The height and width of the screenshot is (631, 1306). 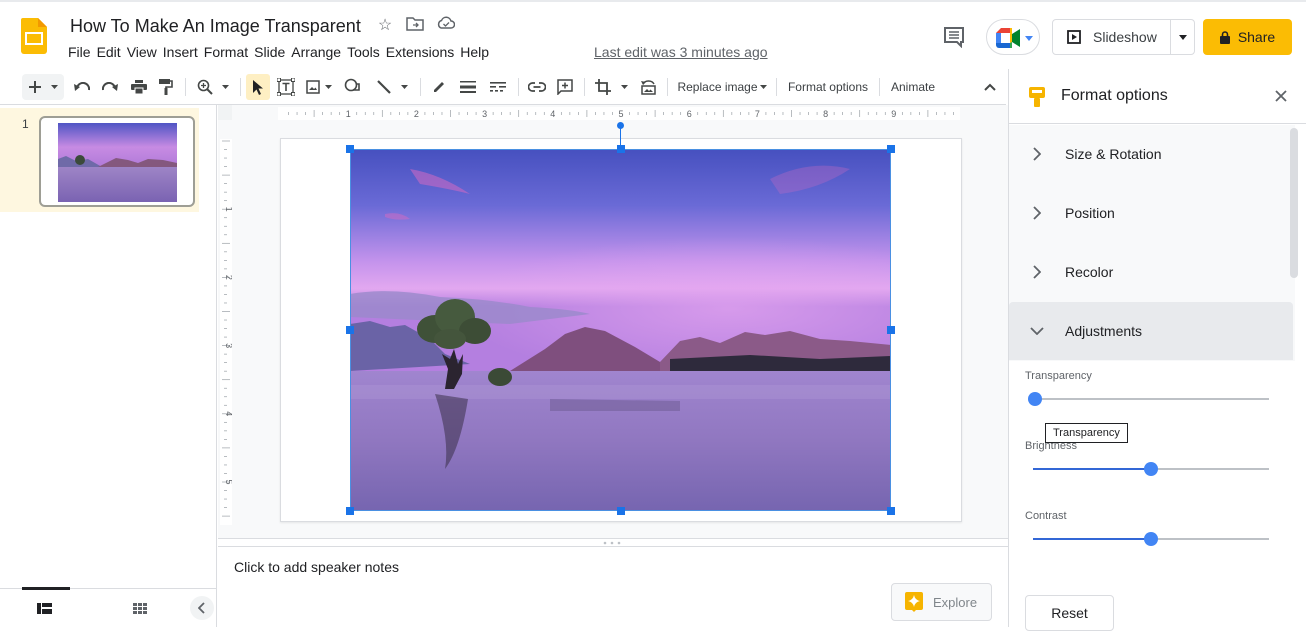 What do you see at coordinates (226, 332) in the screenshot?
I see `vertical-ruler: 1 2 3 4 5` at bounding box center [226, 332].